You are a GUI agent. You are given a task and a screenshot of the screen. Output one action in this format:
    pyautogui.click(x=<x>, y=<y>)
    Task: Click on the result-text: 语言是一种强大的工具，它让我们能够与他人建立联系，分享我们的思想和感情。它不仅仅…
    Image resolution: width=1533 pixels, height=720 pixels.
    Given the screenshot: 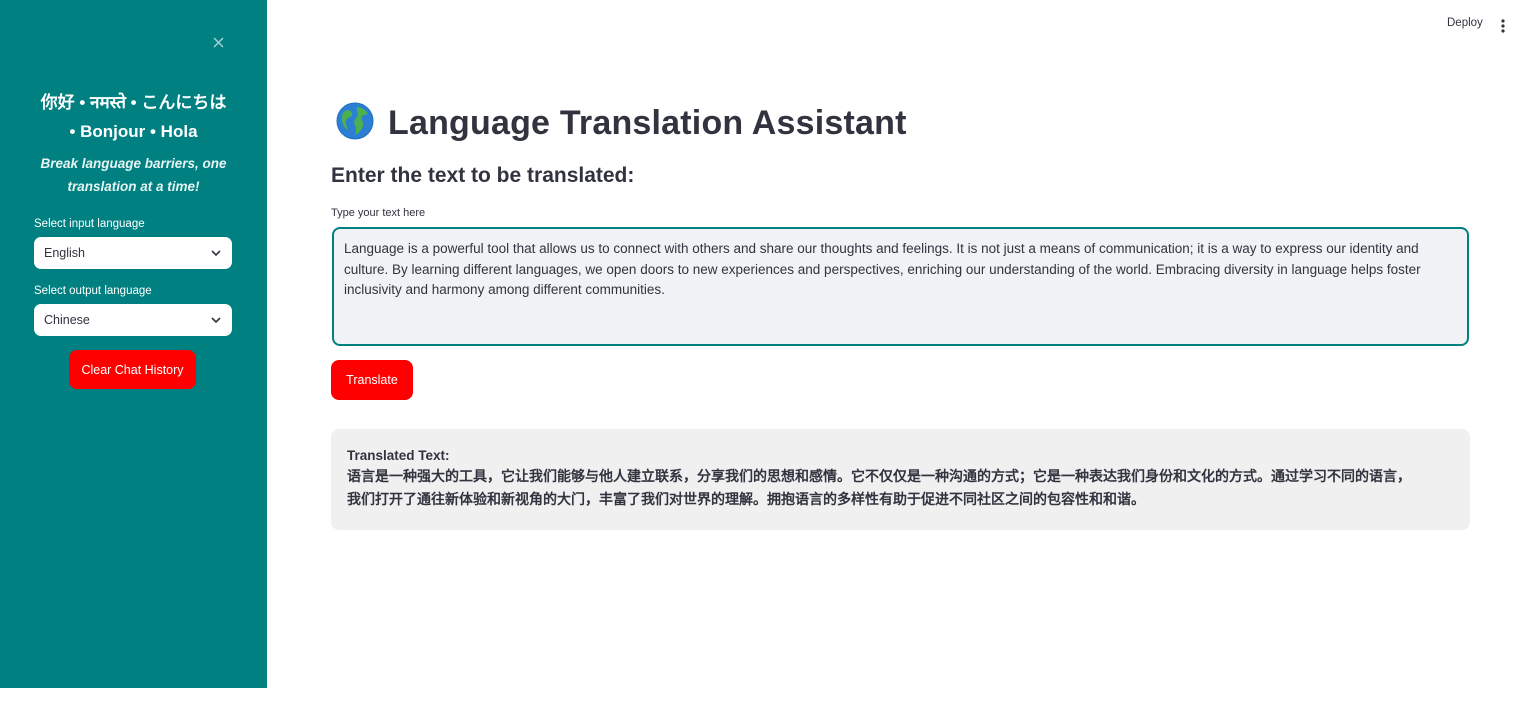 What is the action you would take?
    pyautogui.click(x=900, y=489)
    